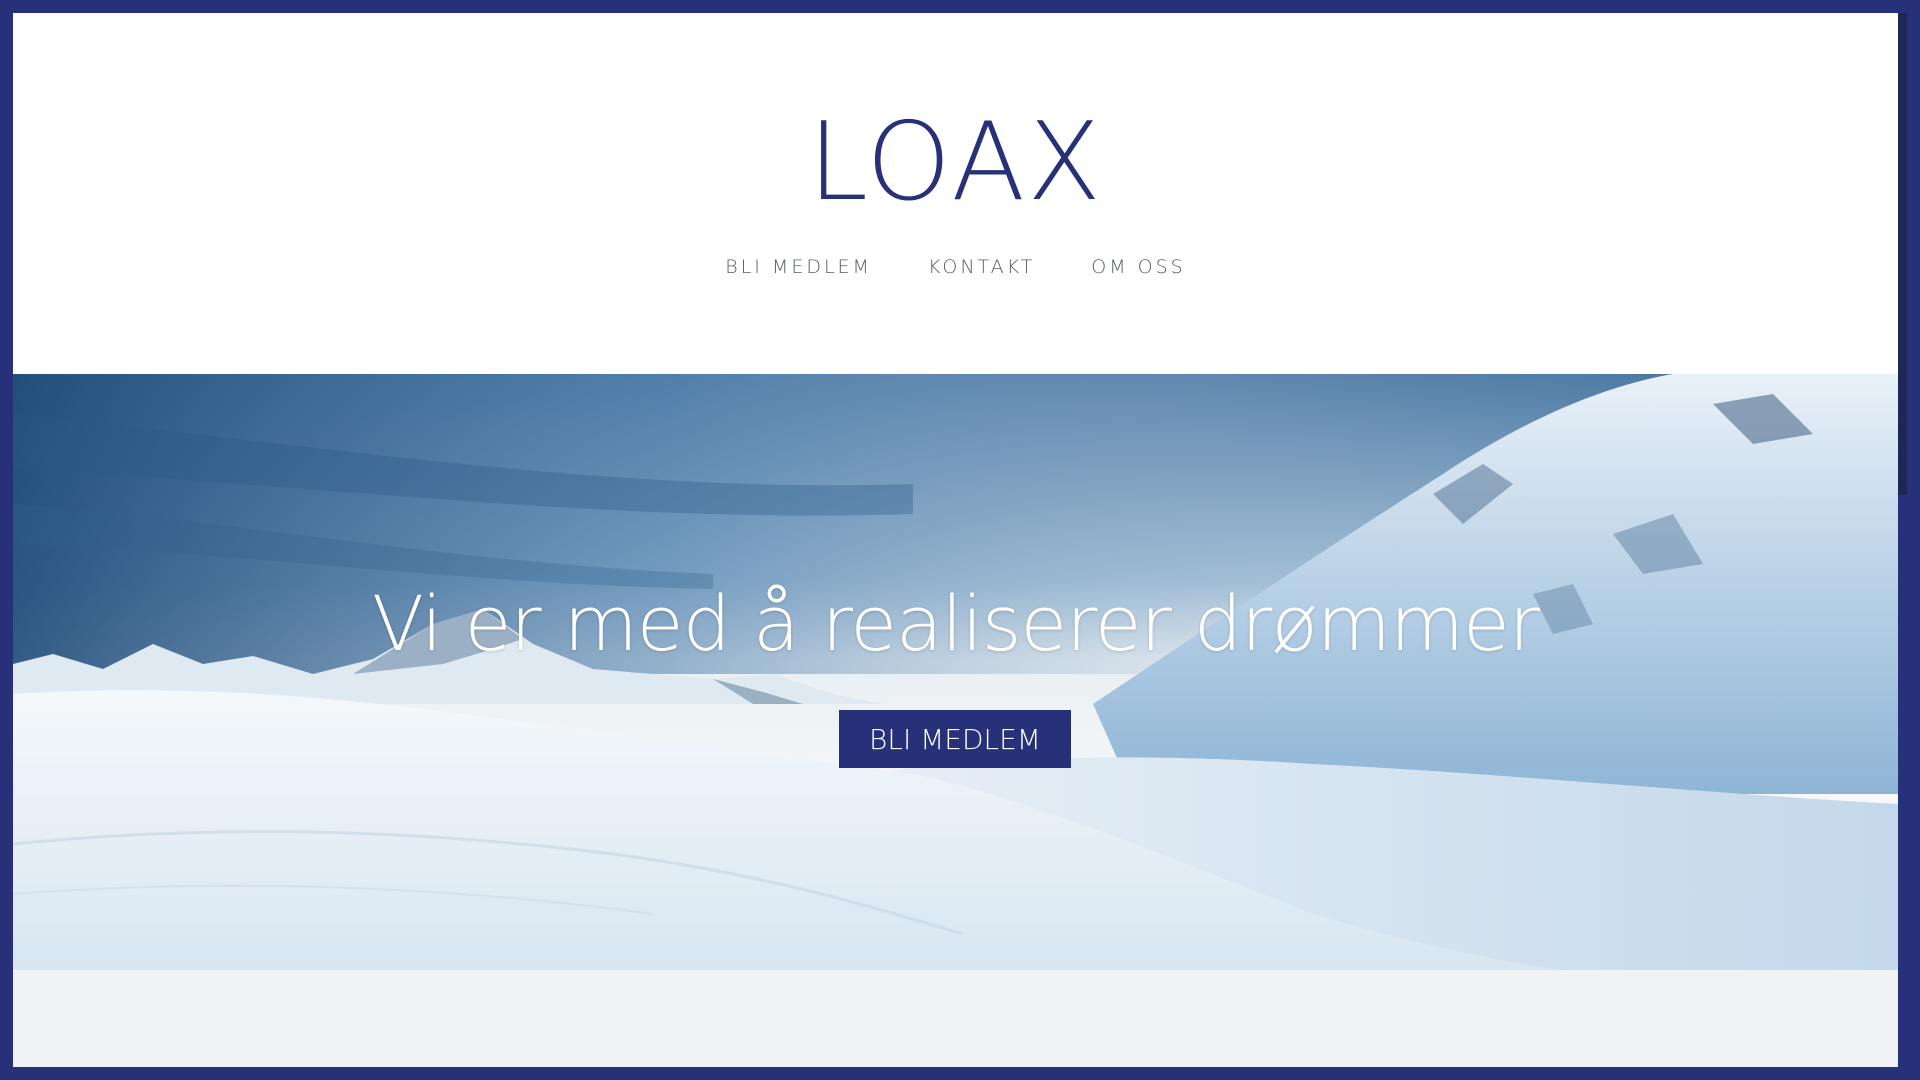 This screenshot has height=1080, width=1920. Describe the element at coordinates (798, 267) in the screenshot. I see `nav-item-bli-medlem: BLI MEDLEM` at that location.